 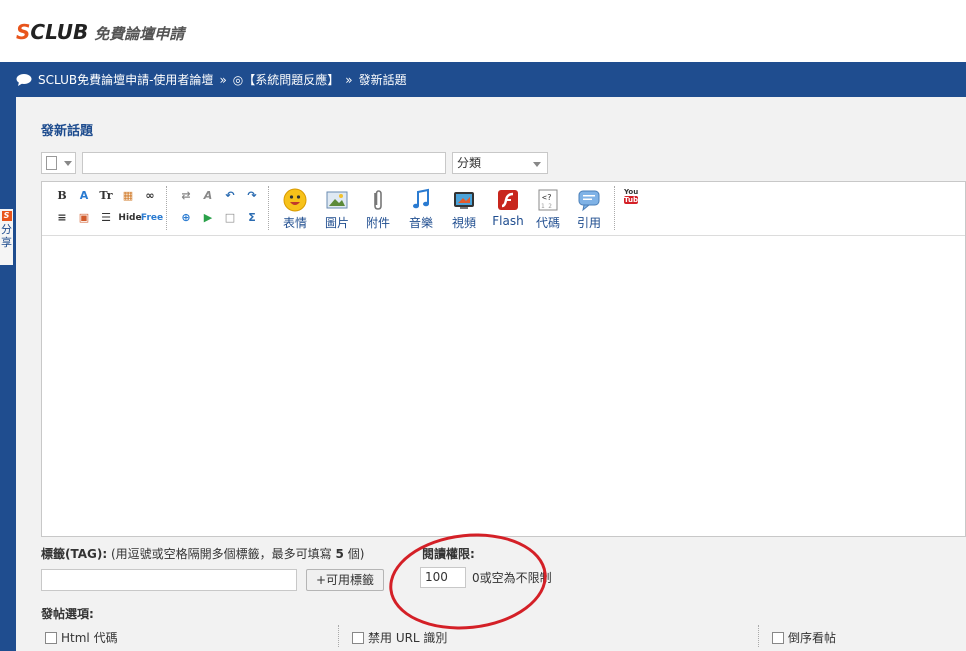 What do you see at coordinates (588, 223) in the screenshot?
I see `quote-label: 引用` at bounding box center [588, 223].